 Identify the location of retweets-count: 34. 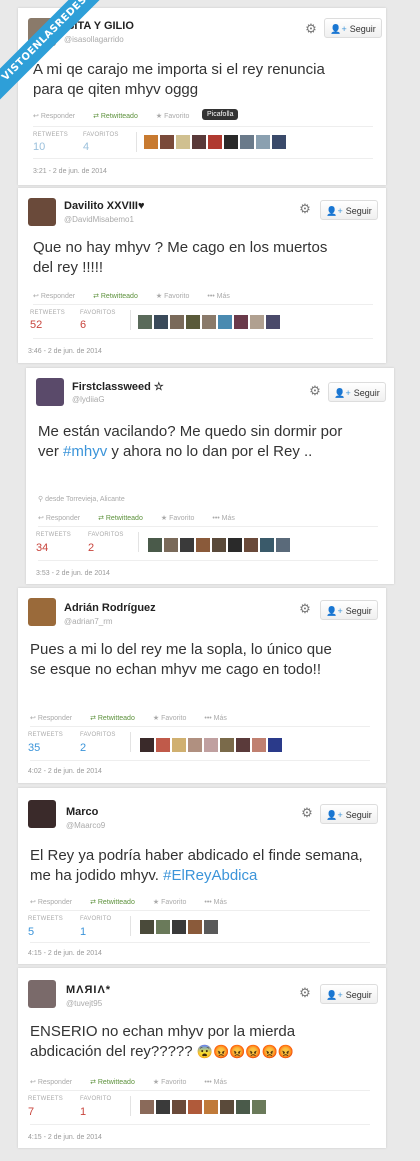
(42, 548).